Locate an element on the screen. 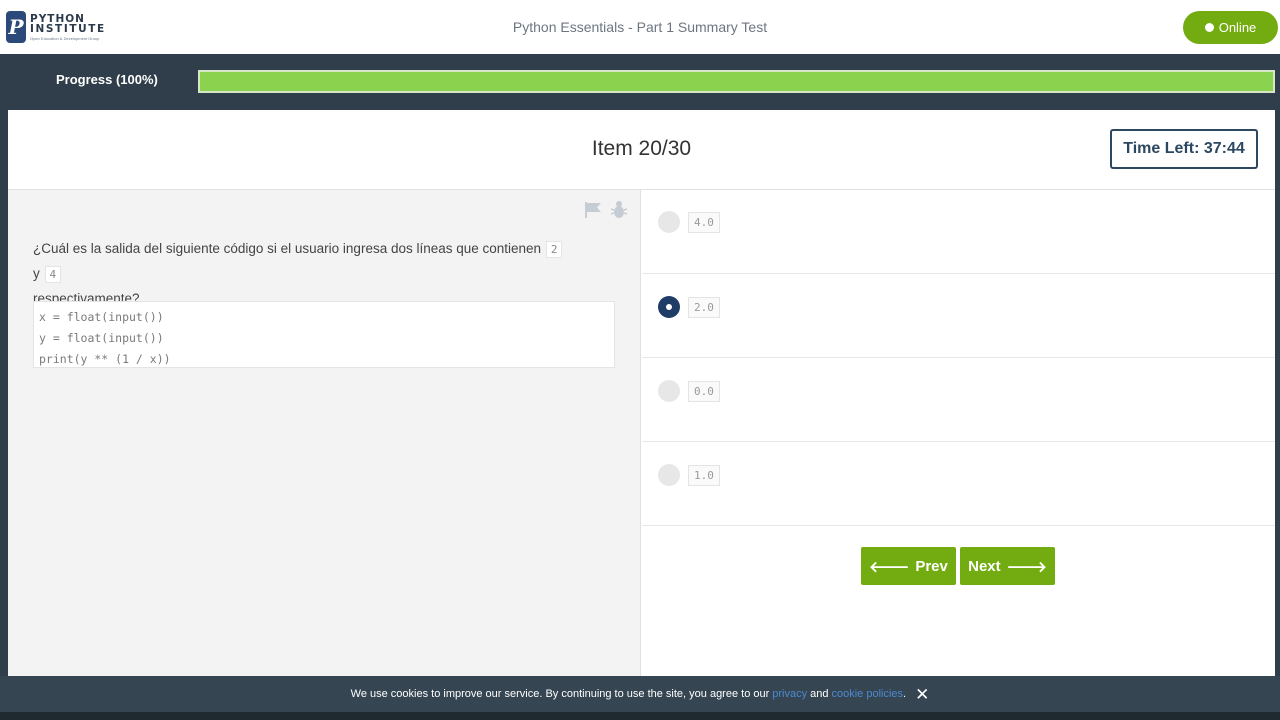  item-counter: Item 20/30 is located at coordinates (641, 148).